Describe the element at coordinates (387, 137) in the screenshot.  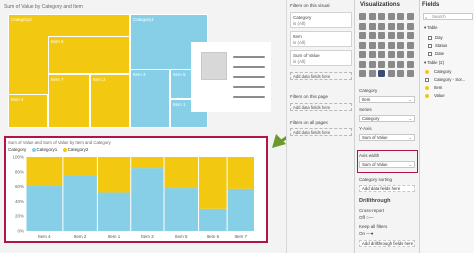
I see `y-axis-well: Sum of Value ⌄` at that location.